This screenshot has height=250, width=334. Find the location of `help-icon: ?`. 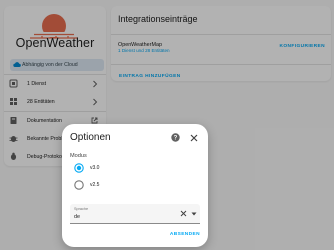

help-icon: ? is located at coordinates (175, 137).